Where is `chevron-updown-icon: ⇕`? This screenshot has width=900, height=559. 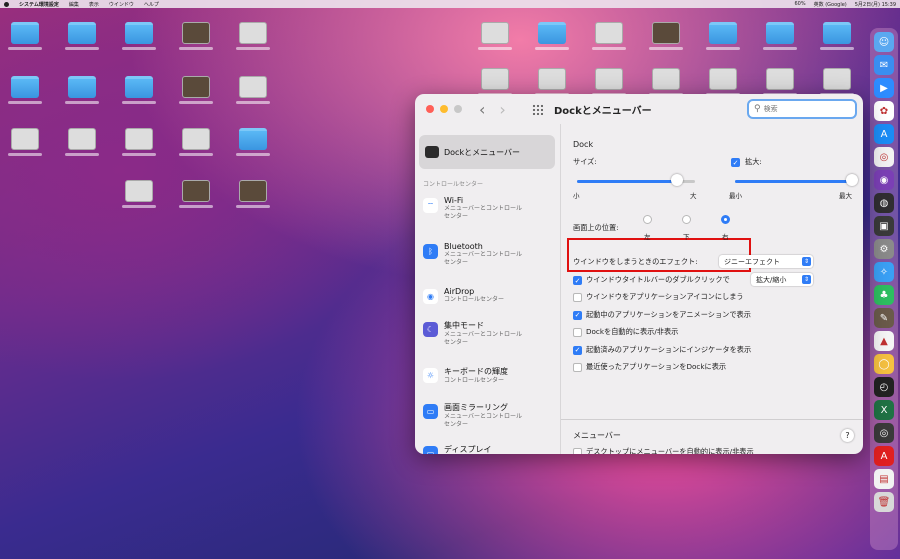
chevron-updown-icon: ⇕ is located at coordinates (806, 279).